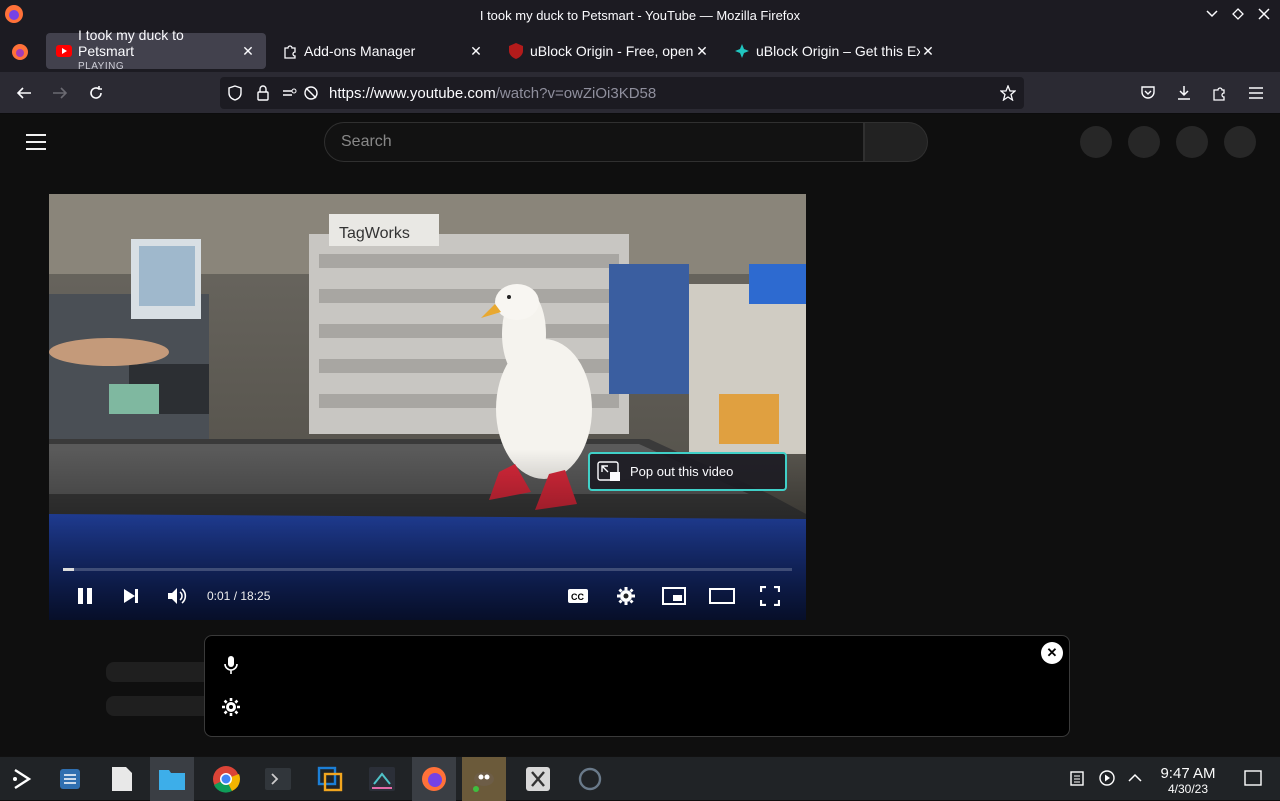  Describe the element at coordinates (682, 471) in the screenshot. I see `pop-out-label: Pop out this video` at that location.